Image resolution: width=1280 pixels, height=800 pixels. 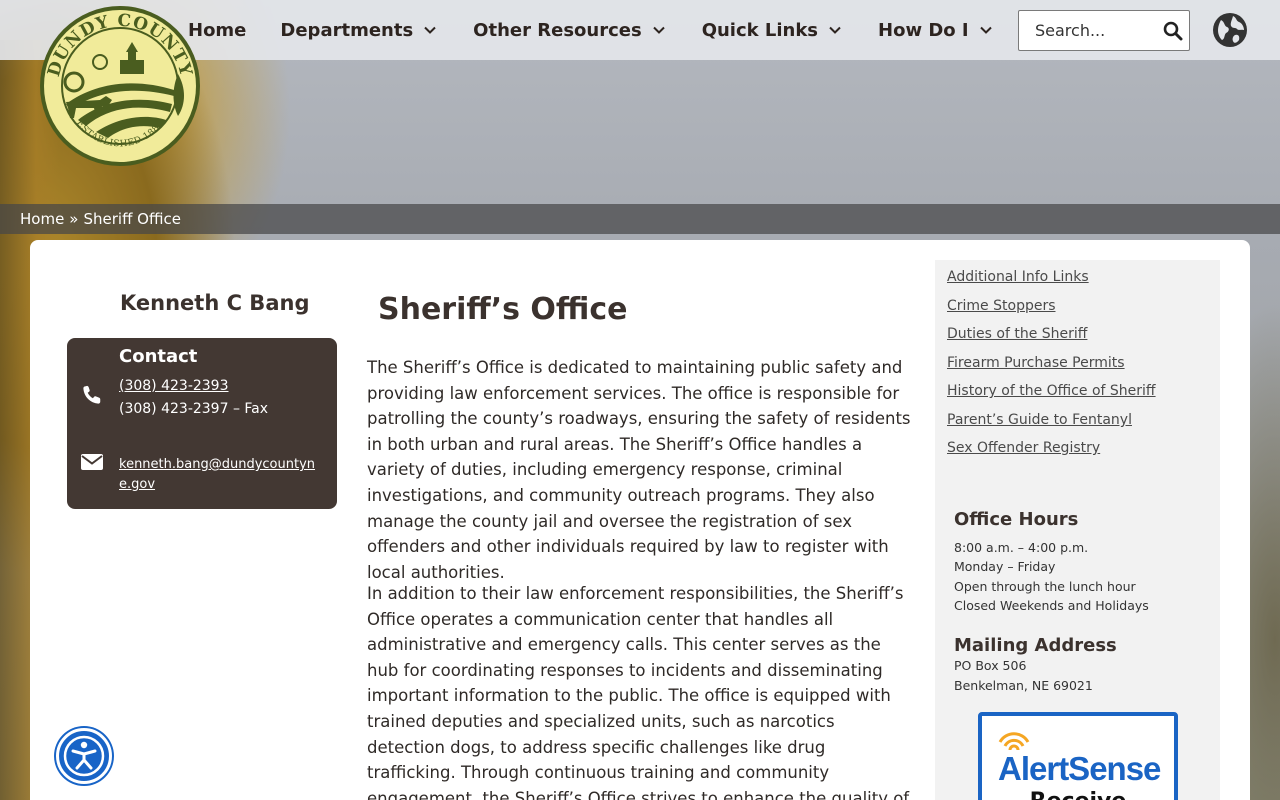 What do you see at coordinates (1230, 30) in the screenshot?
I see `globe-icon` at bounding box center [1230, 30].